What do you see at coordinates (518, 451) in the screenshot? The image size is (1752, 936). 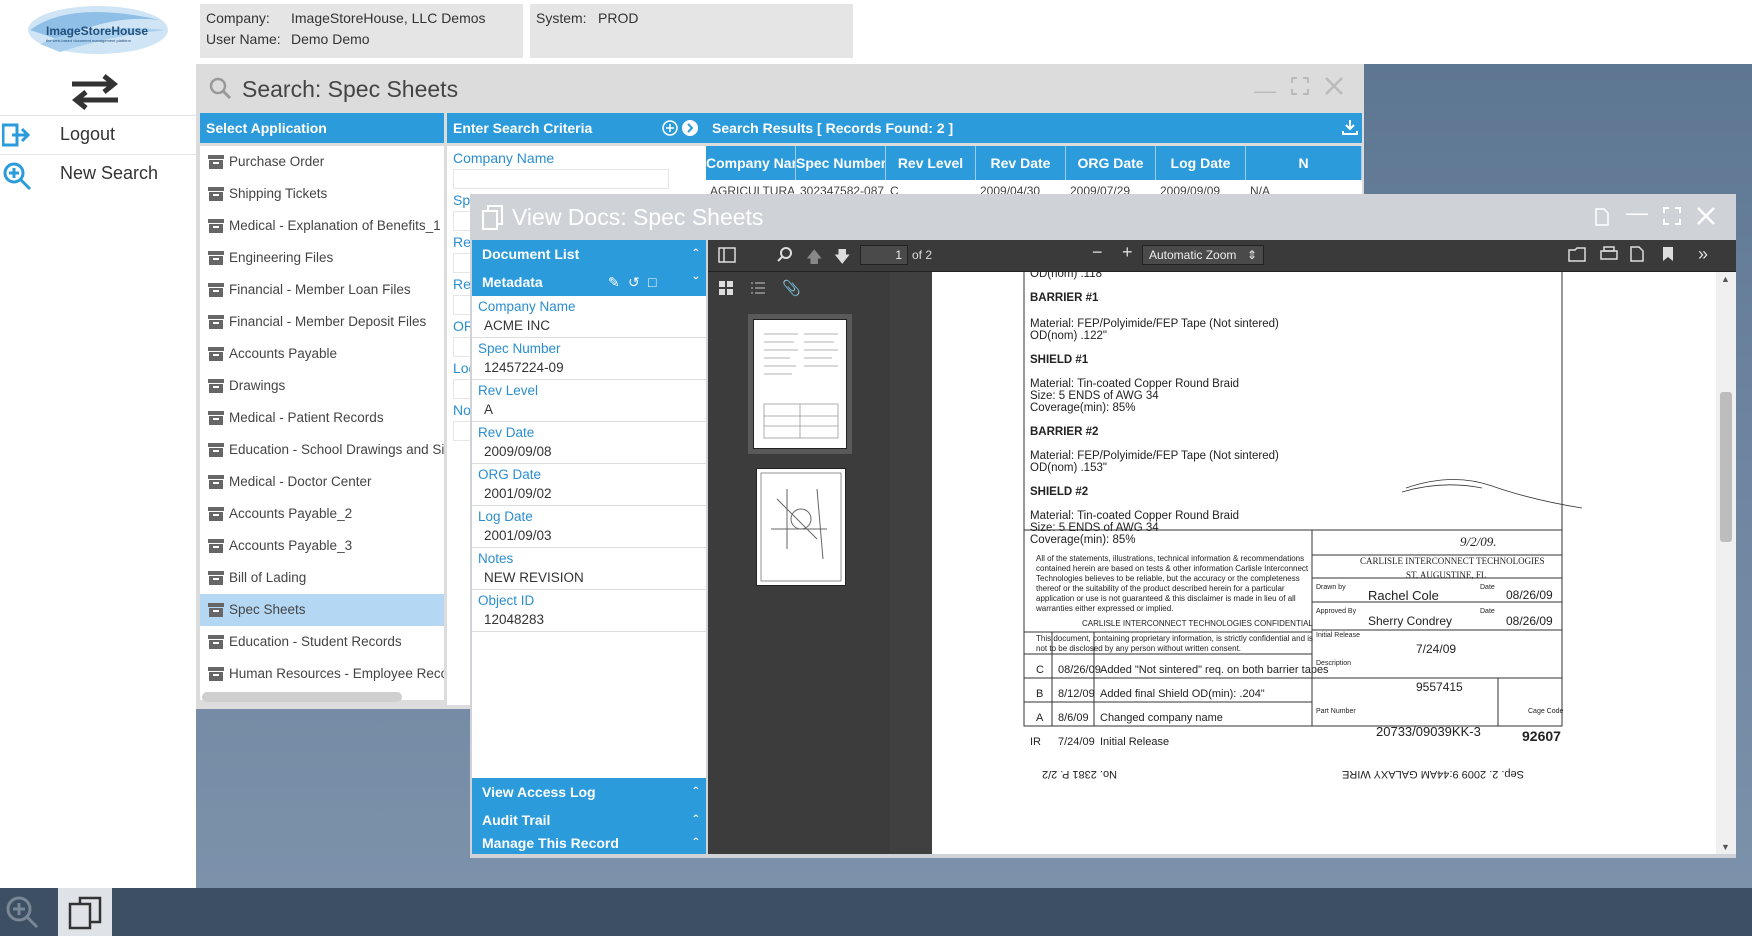 I see `metadata-field-value: 2009/09/08` at bounding box center [518, 451].